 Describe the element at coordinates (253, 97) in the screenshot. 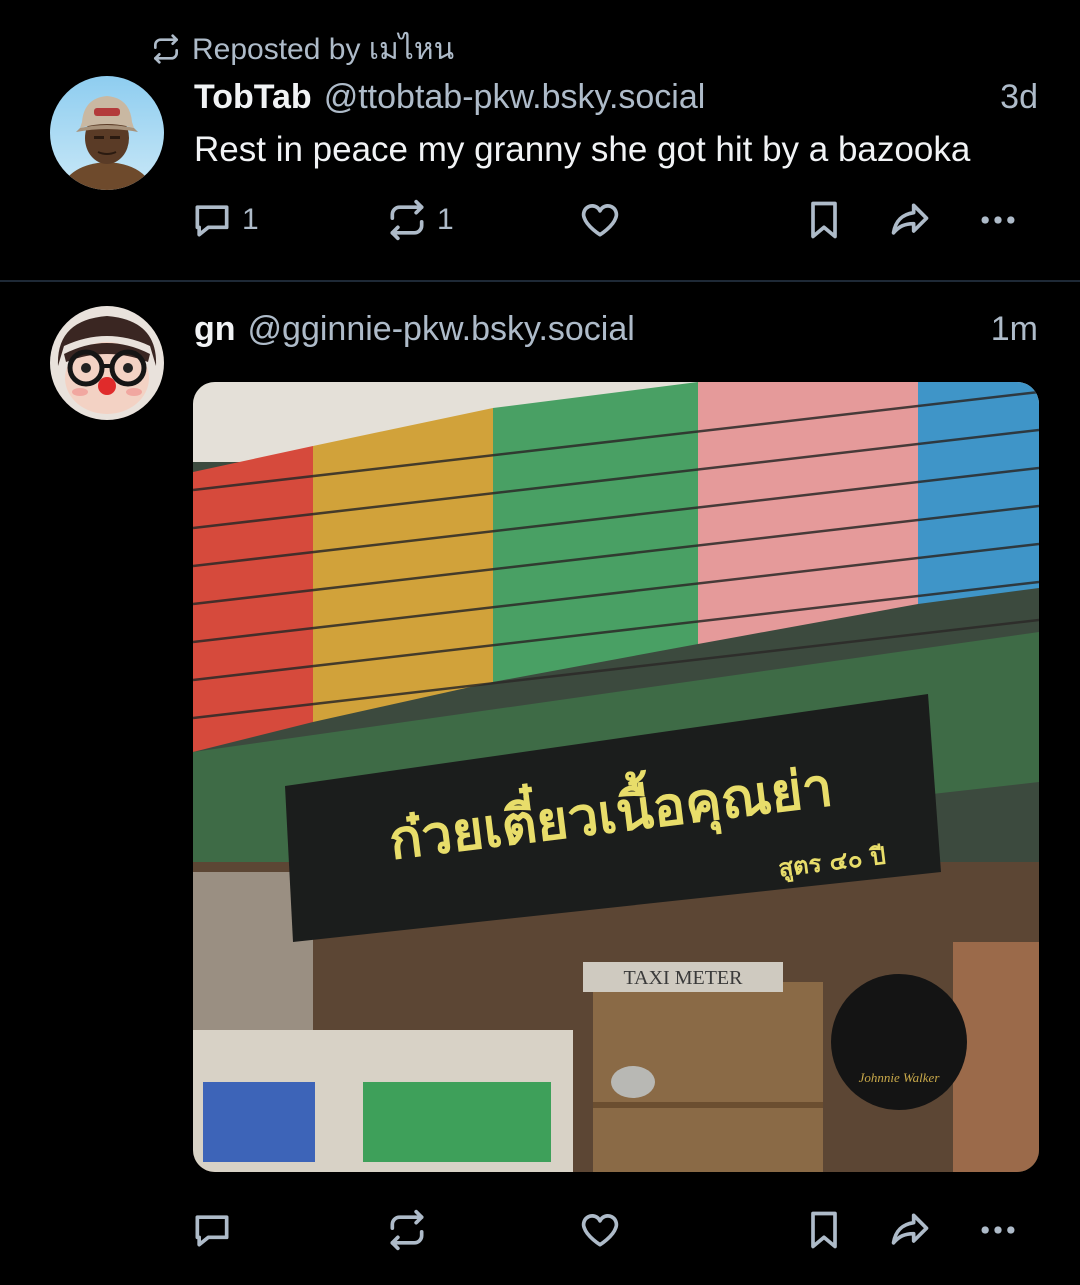

I see `display-name: TobTab` at that location.